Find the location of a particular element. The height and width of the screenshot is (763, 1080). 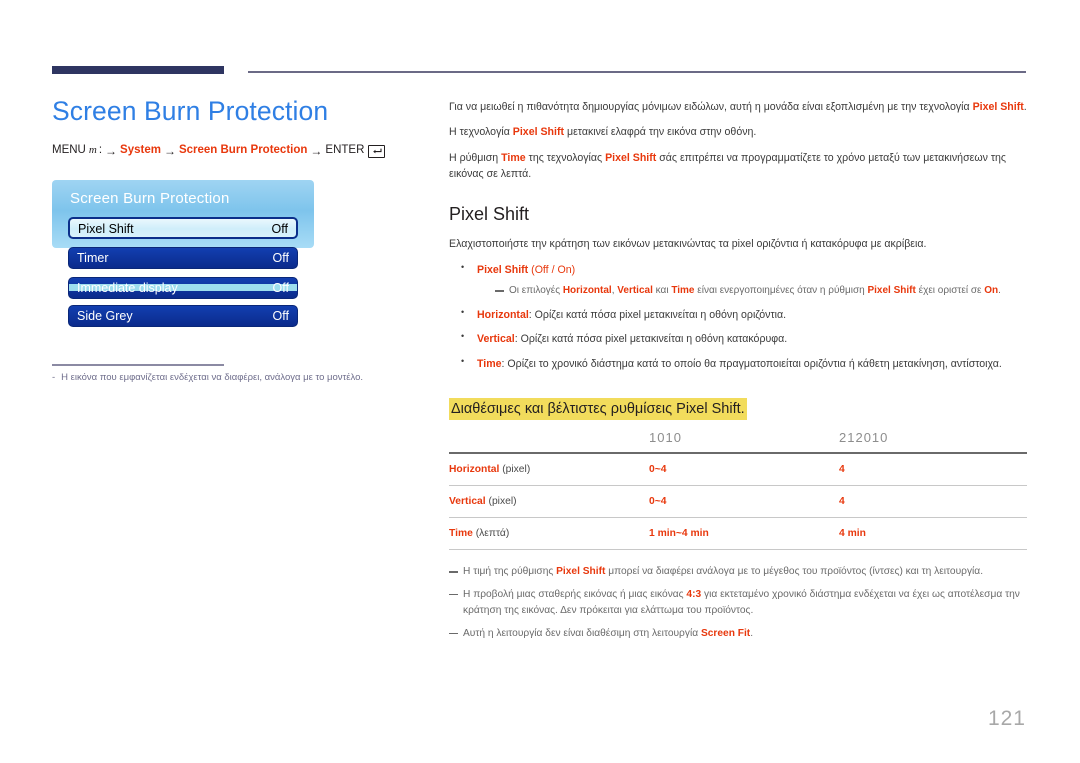

bullet-term: Vertical is located at coordinates (496, 339).